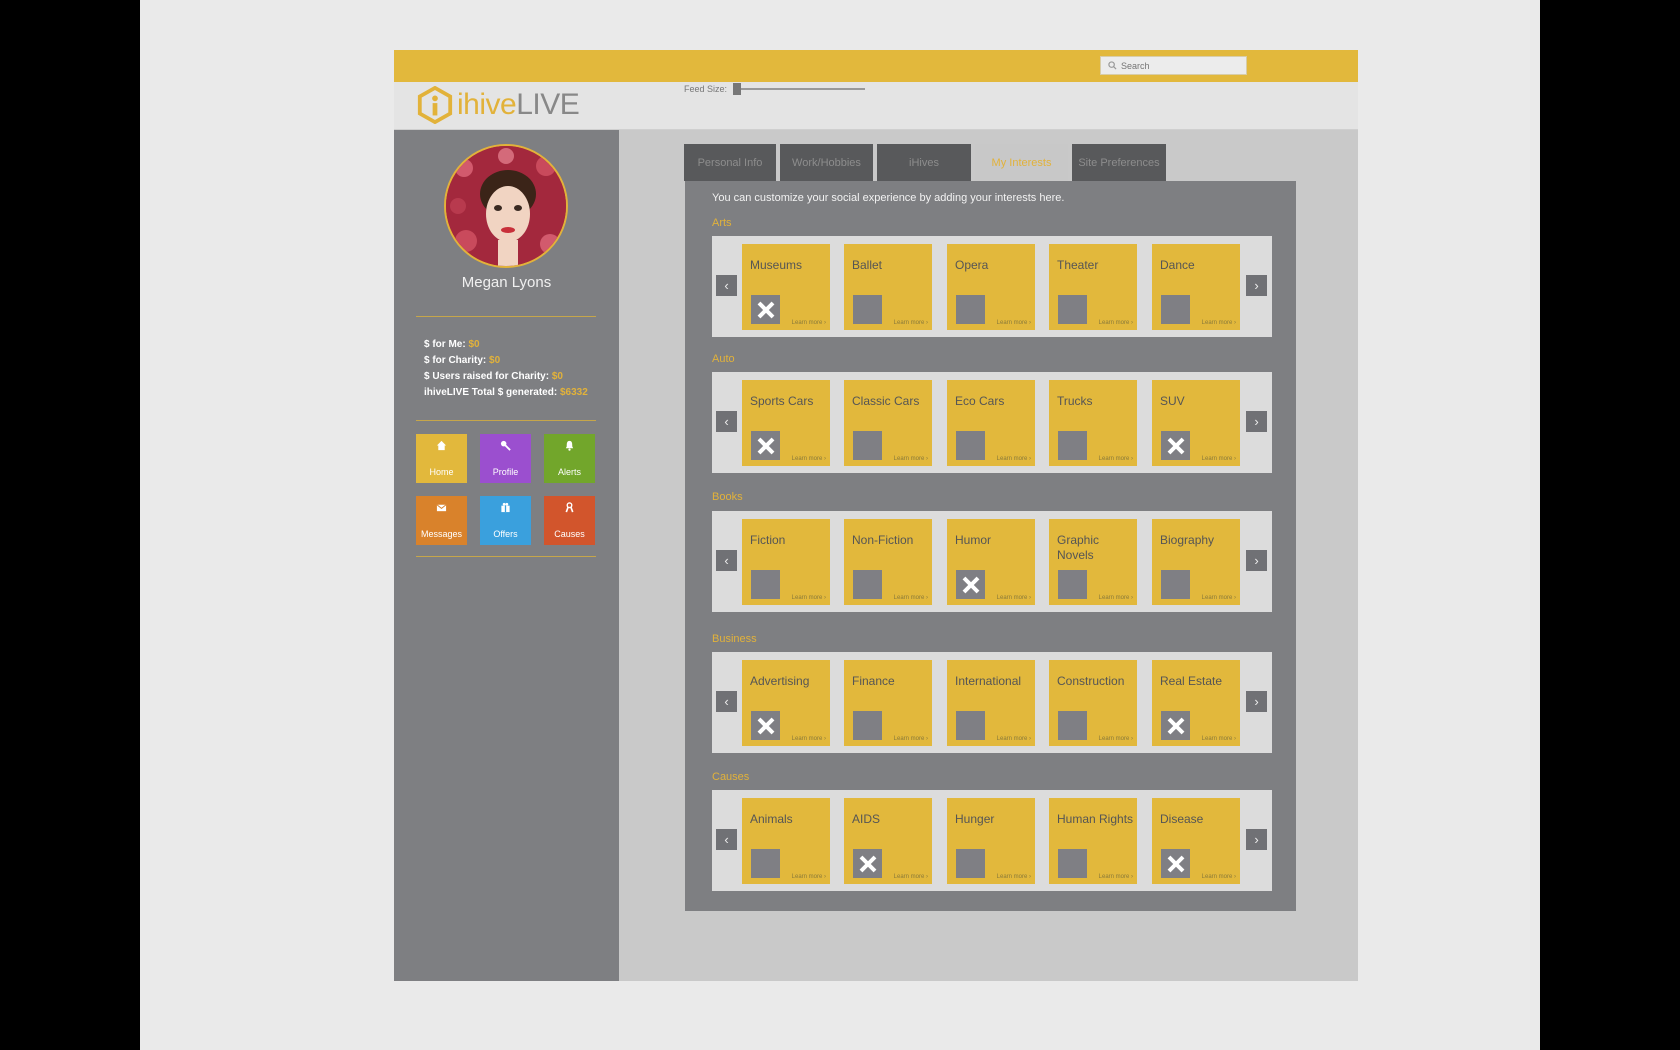  Describe the element at coordinates (569, 520) in the screenshot. I see `nav-causes: Causes` at that location.